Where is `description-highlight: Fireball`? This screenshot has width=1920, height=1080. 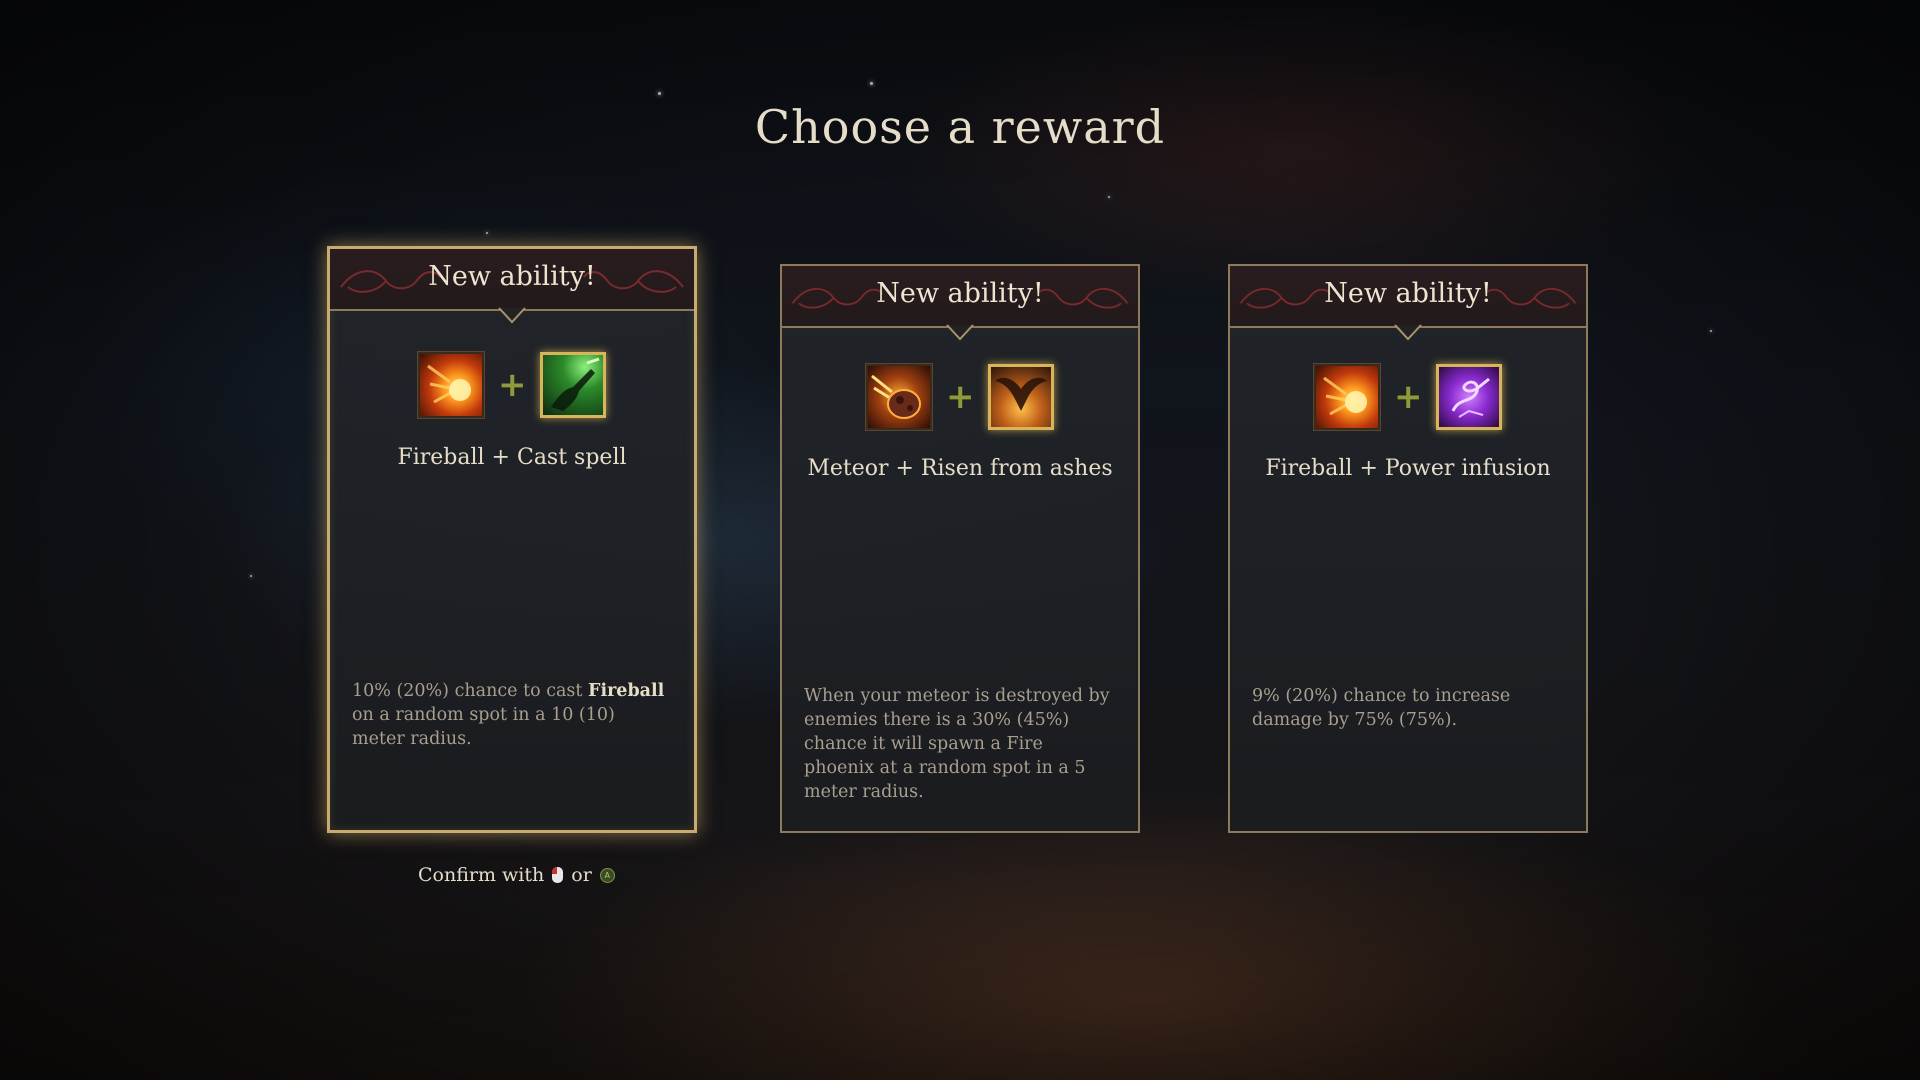
description-highlight: Fireball is located at coordinates (626, 691).